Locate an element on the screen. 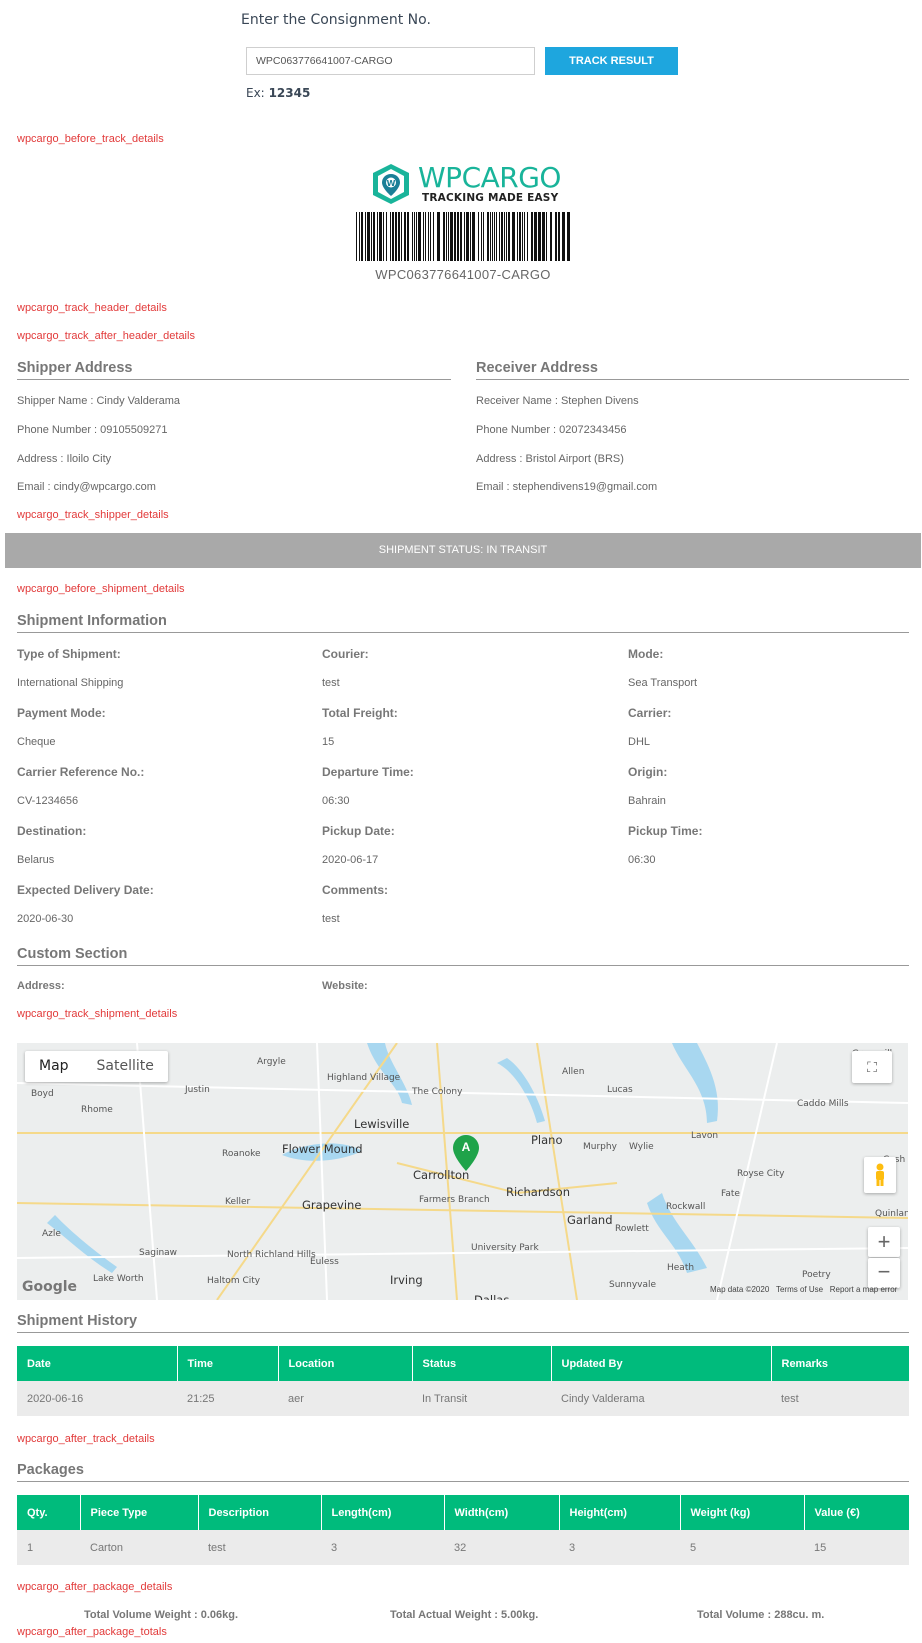  zoom-out-button: − is located at coordinates (884, 1273).